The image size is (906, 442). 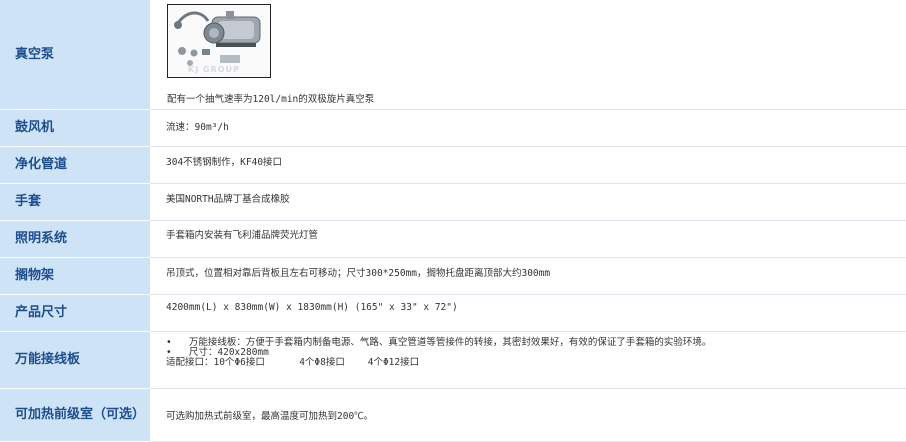 I want to click on row-label-gloves: 手套, so click(x=75, y=202).